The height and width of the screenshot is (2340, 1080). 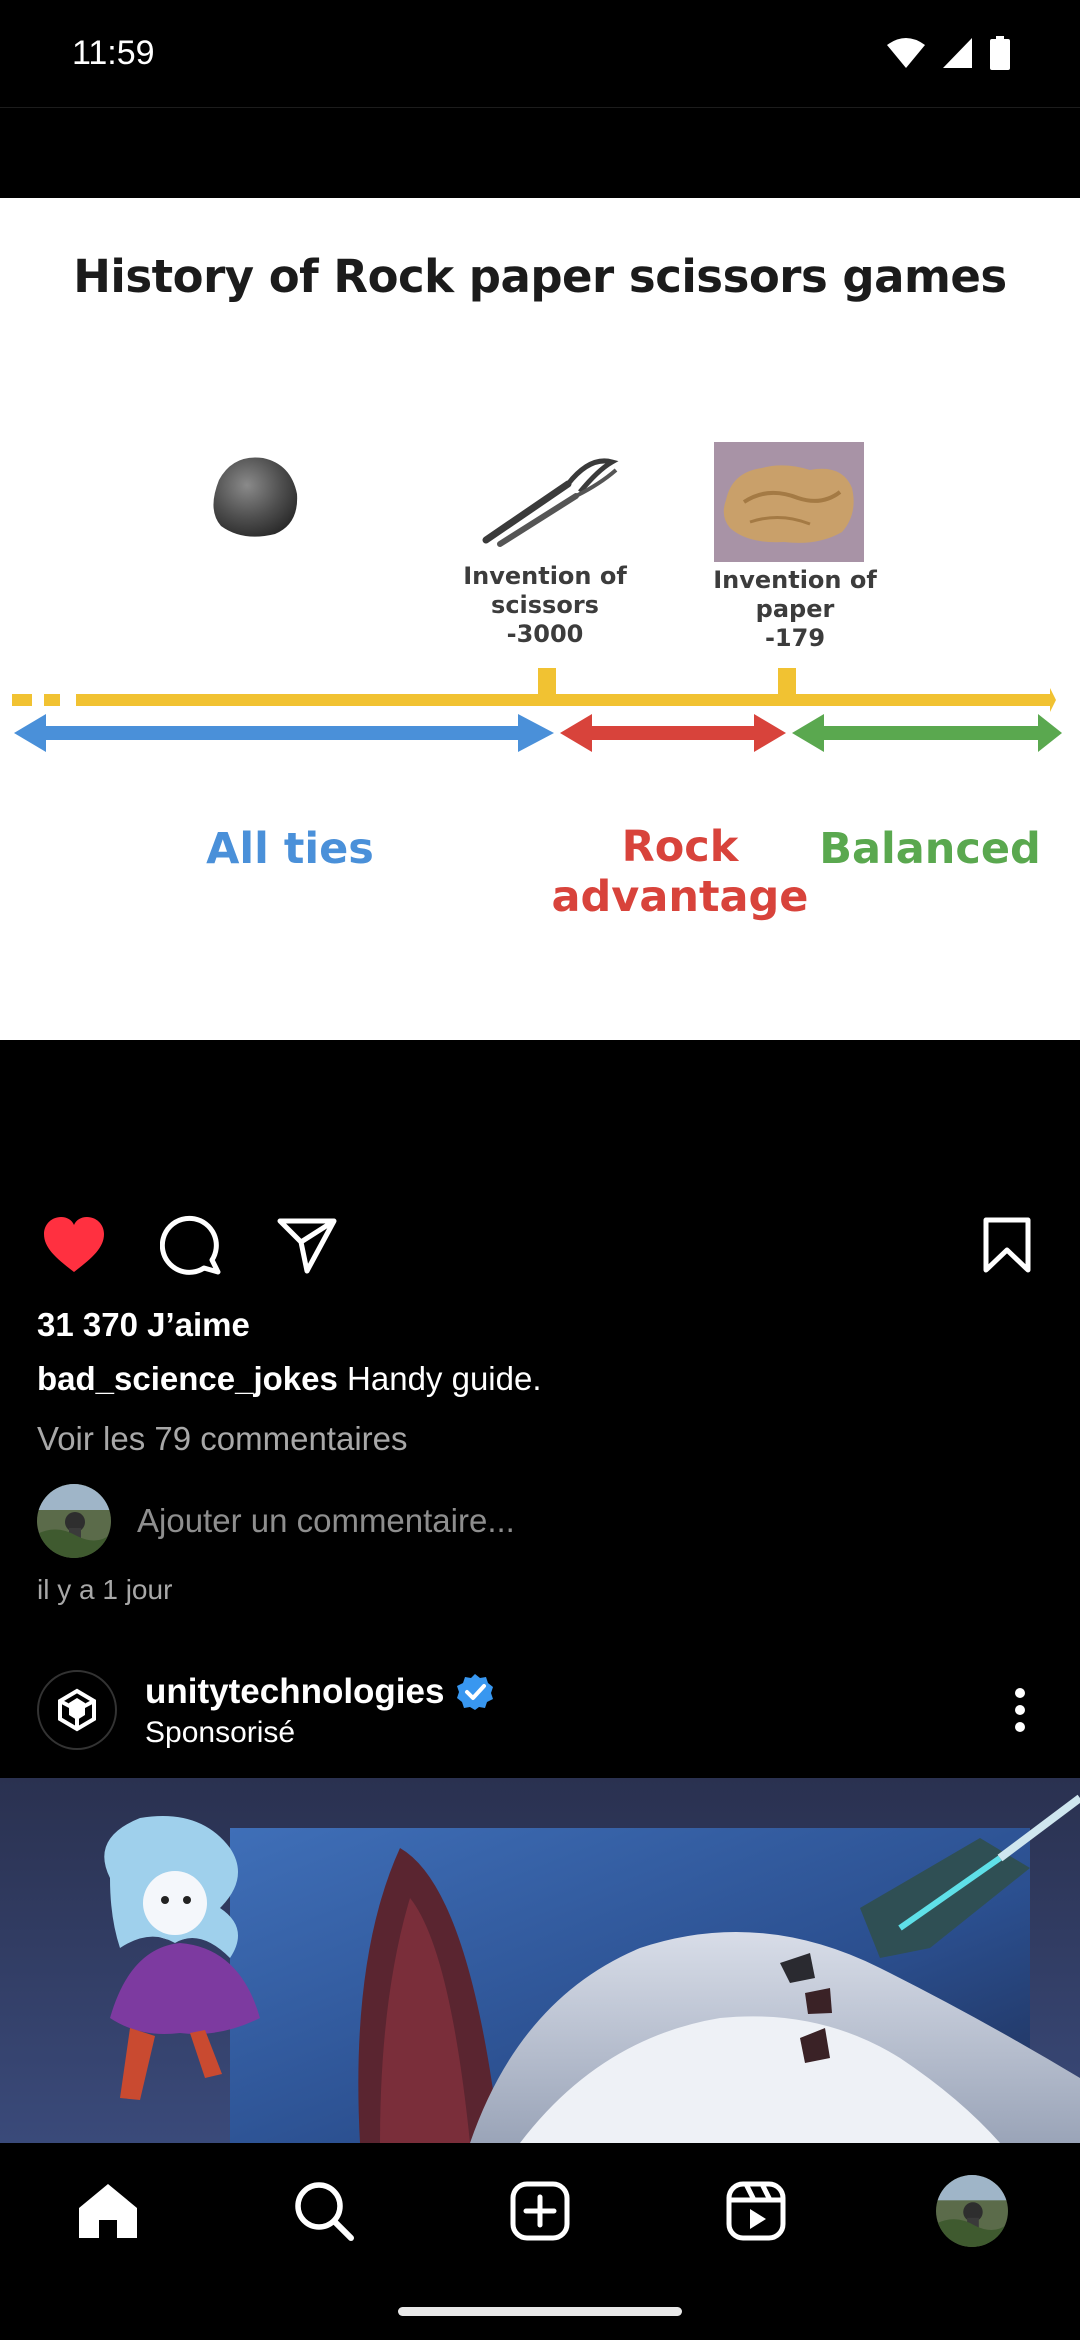 I want to click on status-time: 11:59, so click(x=113, y=53).